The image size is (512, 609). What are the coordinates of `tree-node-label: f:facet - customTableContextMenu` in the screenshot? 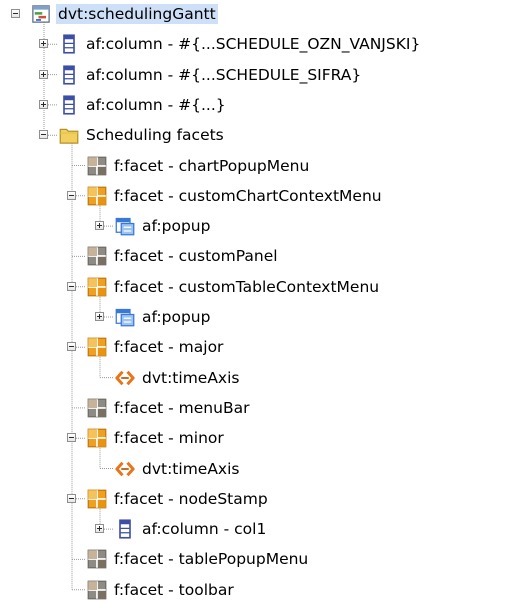 It's located at (247, 286).